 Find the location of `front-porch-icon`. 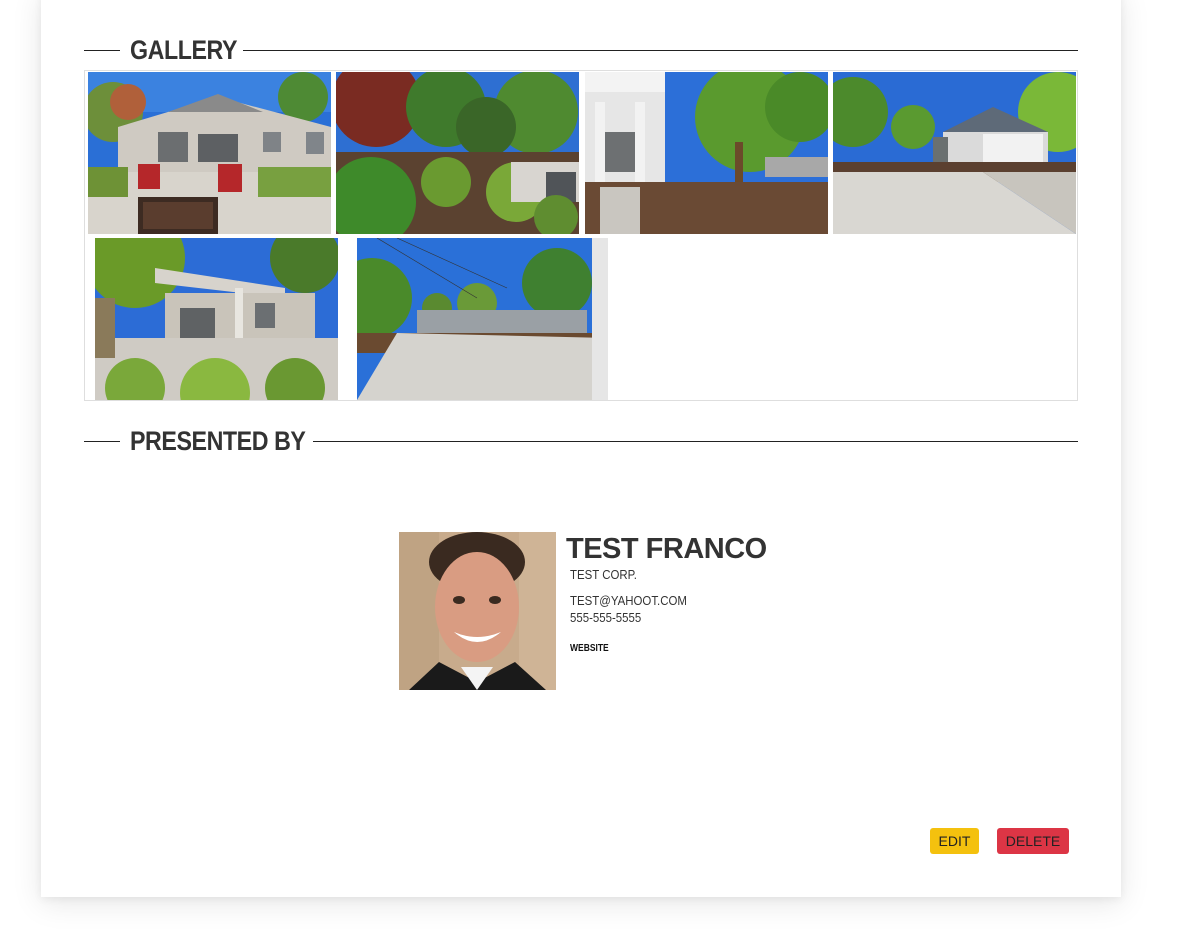

front-porch-icon is located at coordinates (706, 153).